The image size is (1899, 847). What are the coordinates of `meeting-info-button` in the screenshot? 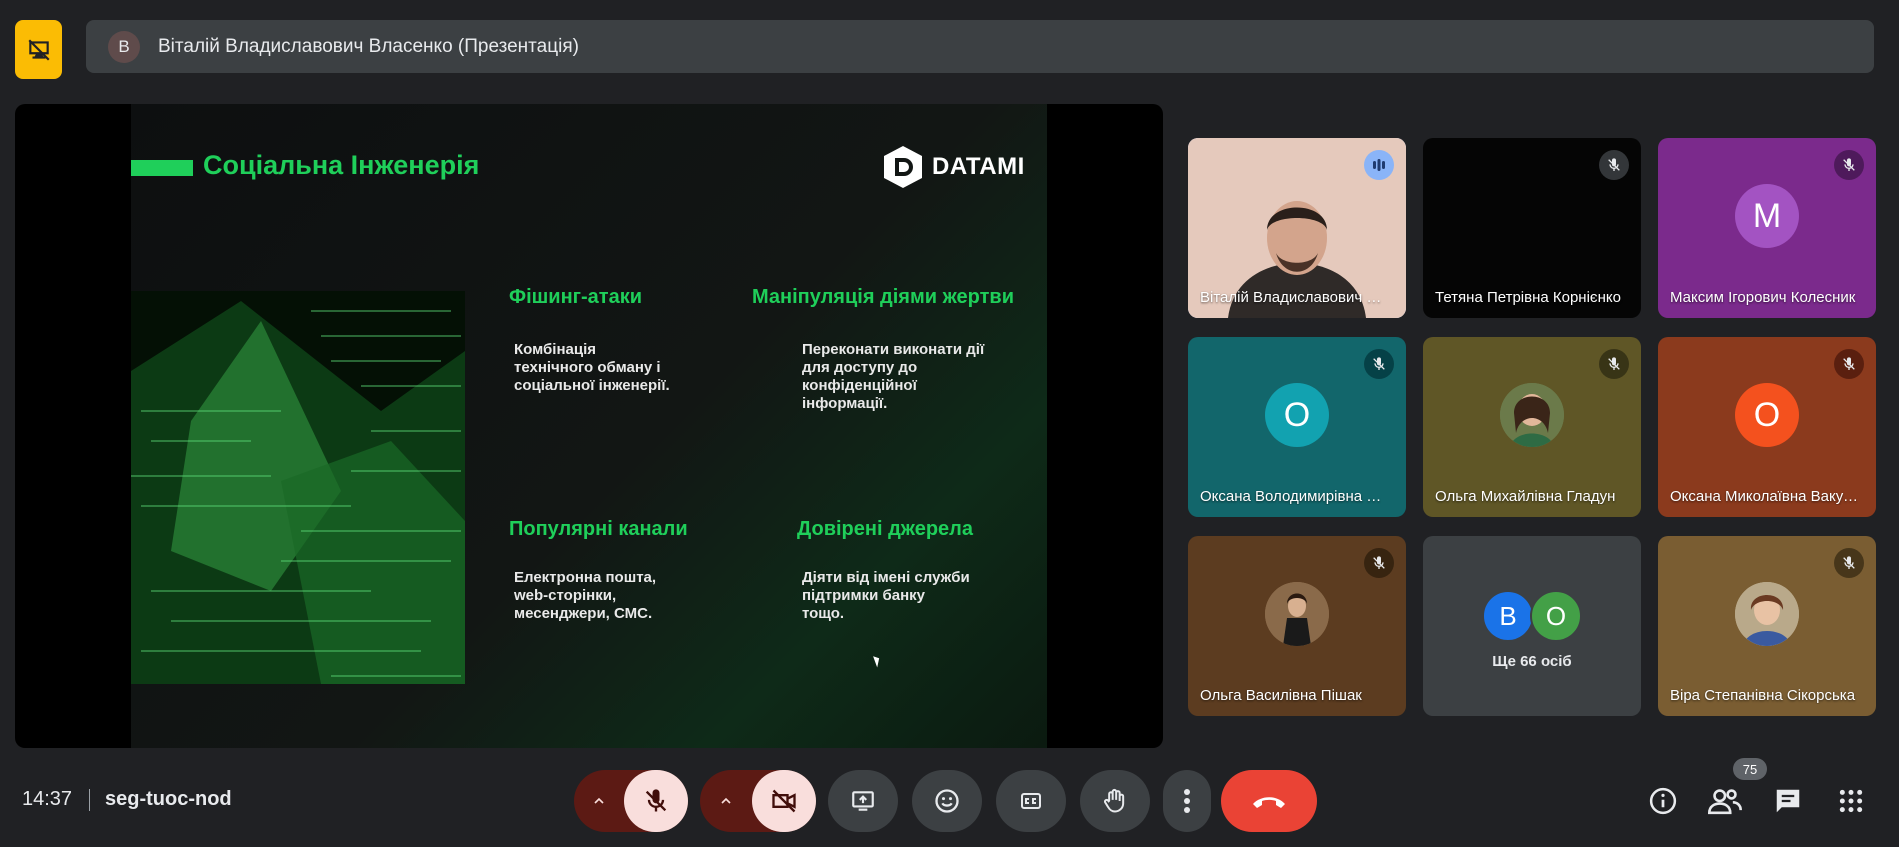 It's located at (1663, 801).